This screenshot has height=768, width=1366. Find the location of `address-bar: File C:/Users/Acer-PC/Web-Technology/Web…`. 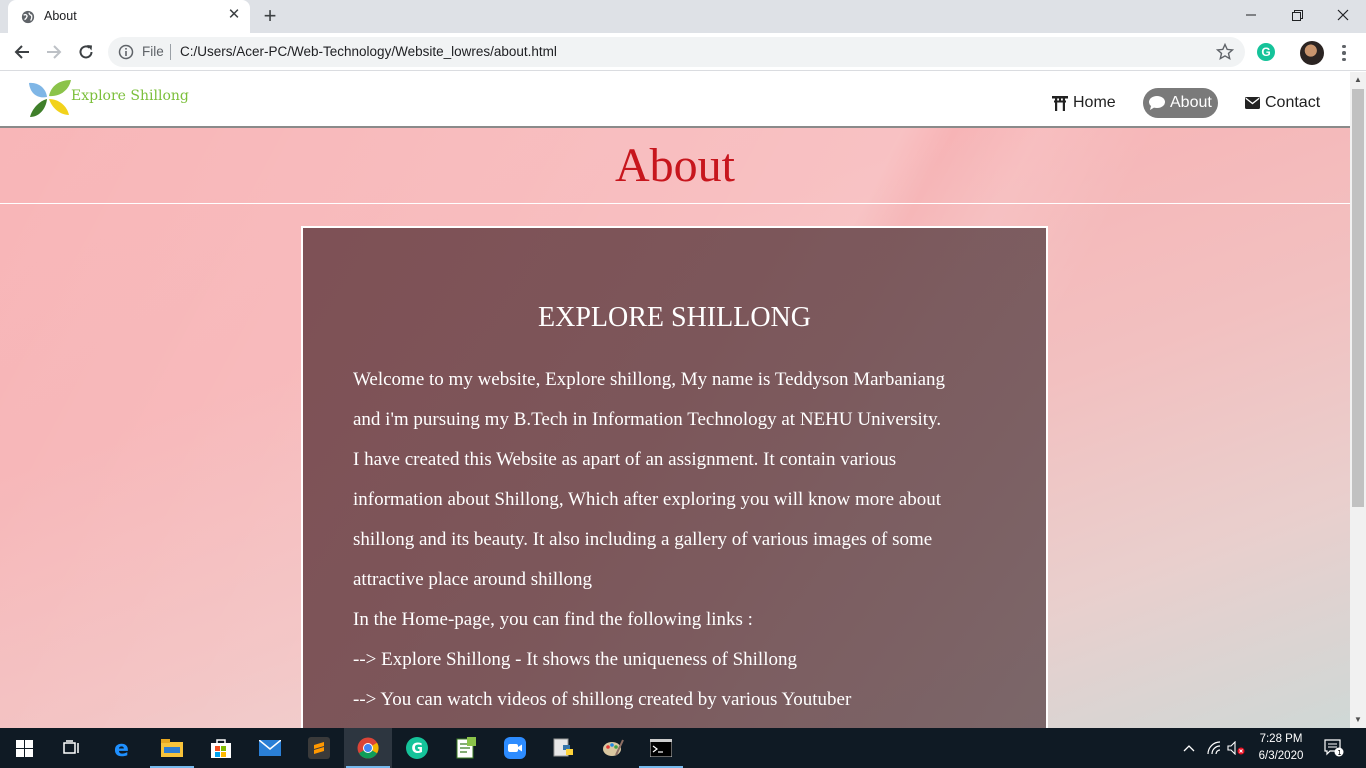

address-bar: File C:/Users/Acer-PC/Web-Technology/Web… is located at coordinates (676, 52).